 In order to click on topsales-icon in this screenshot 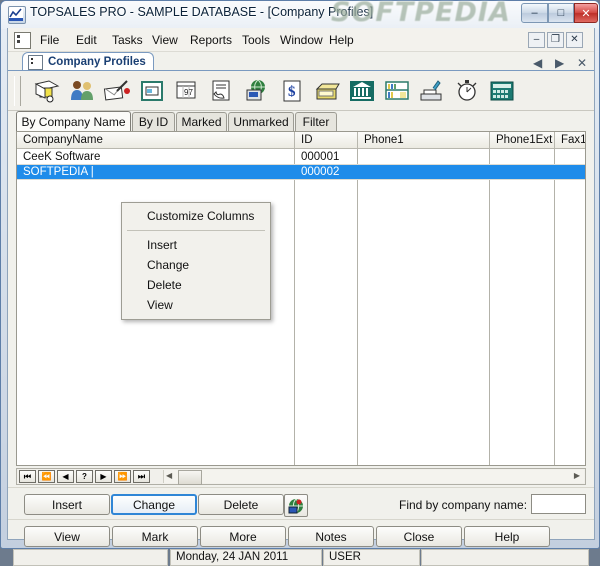, I will do `click(17, 15)`.